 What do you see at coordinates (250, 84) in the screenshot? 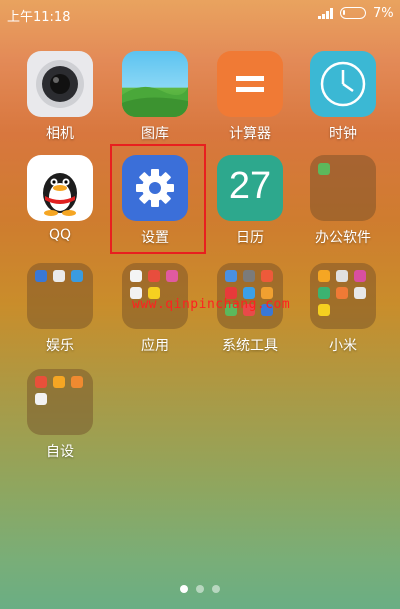
I see `calculator-icon` at bounding box center [250, 84].